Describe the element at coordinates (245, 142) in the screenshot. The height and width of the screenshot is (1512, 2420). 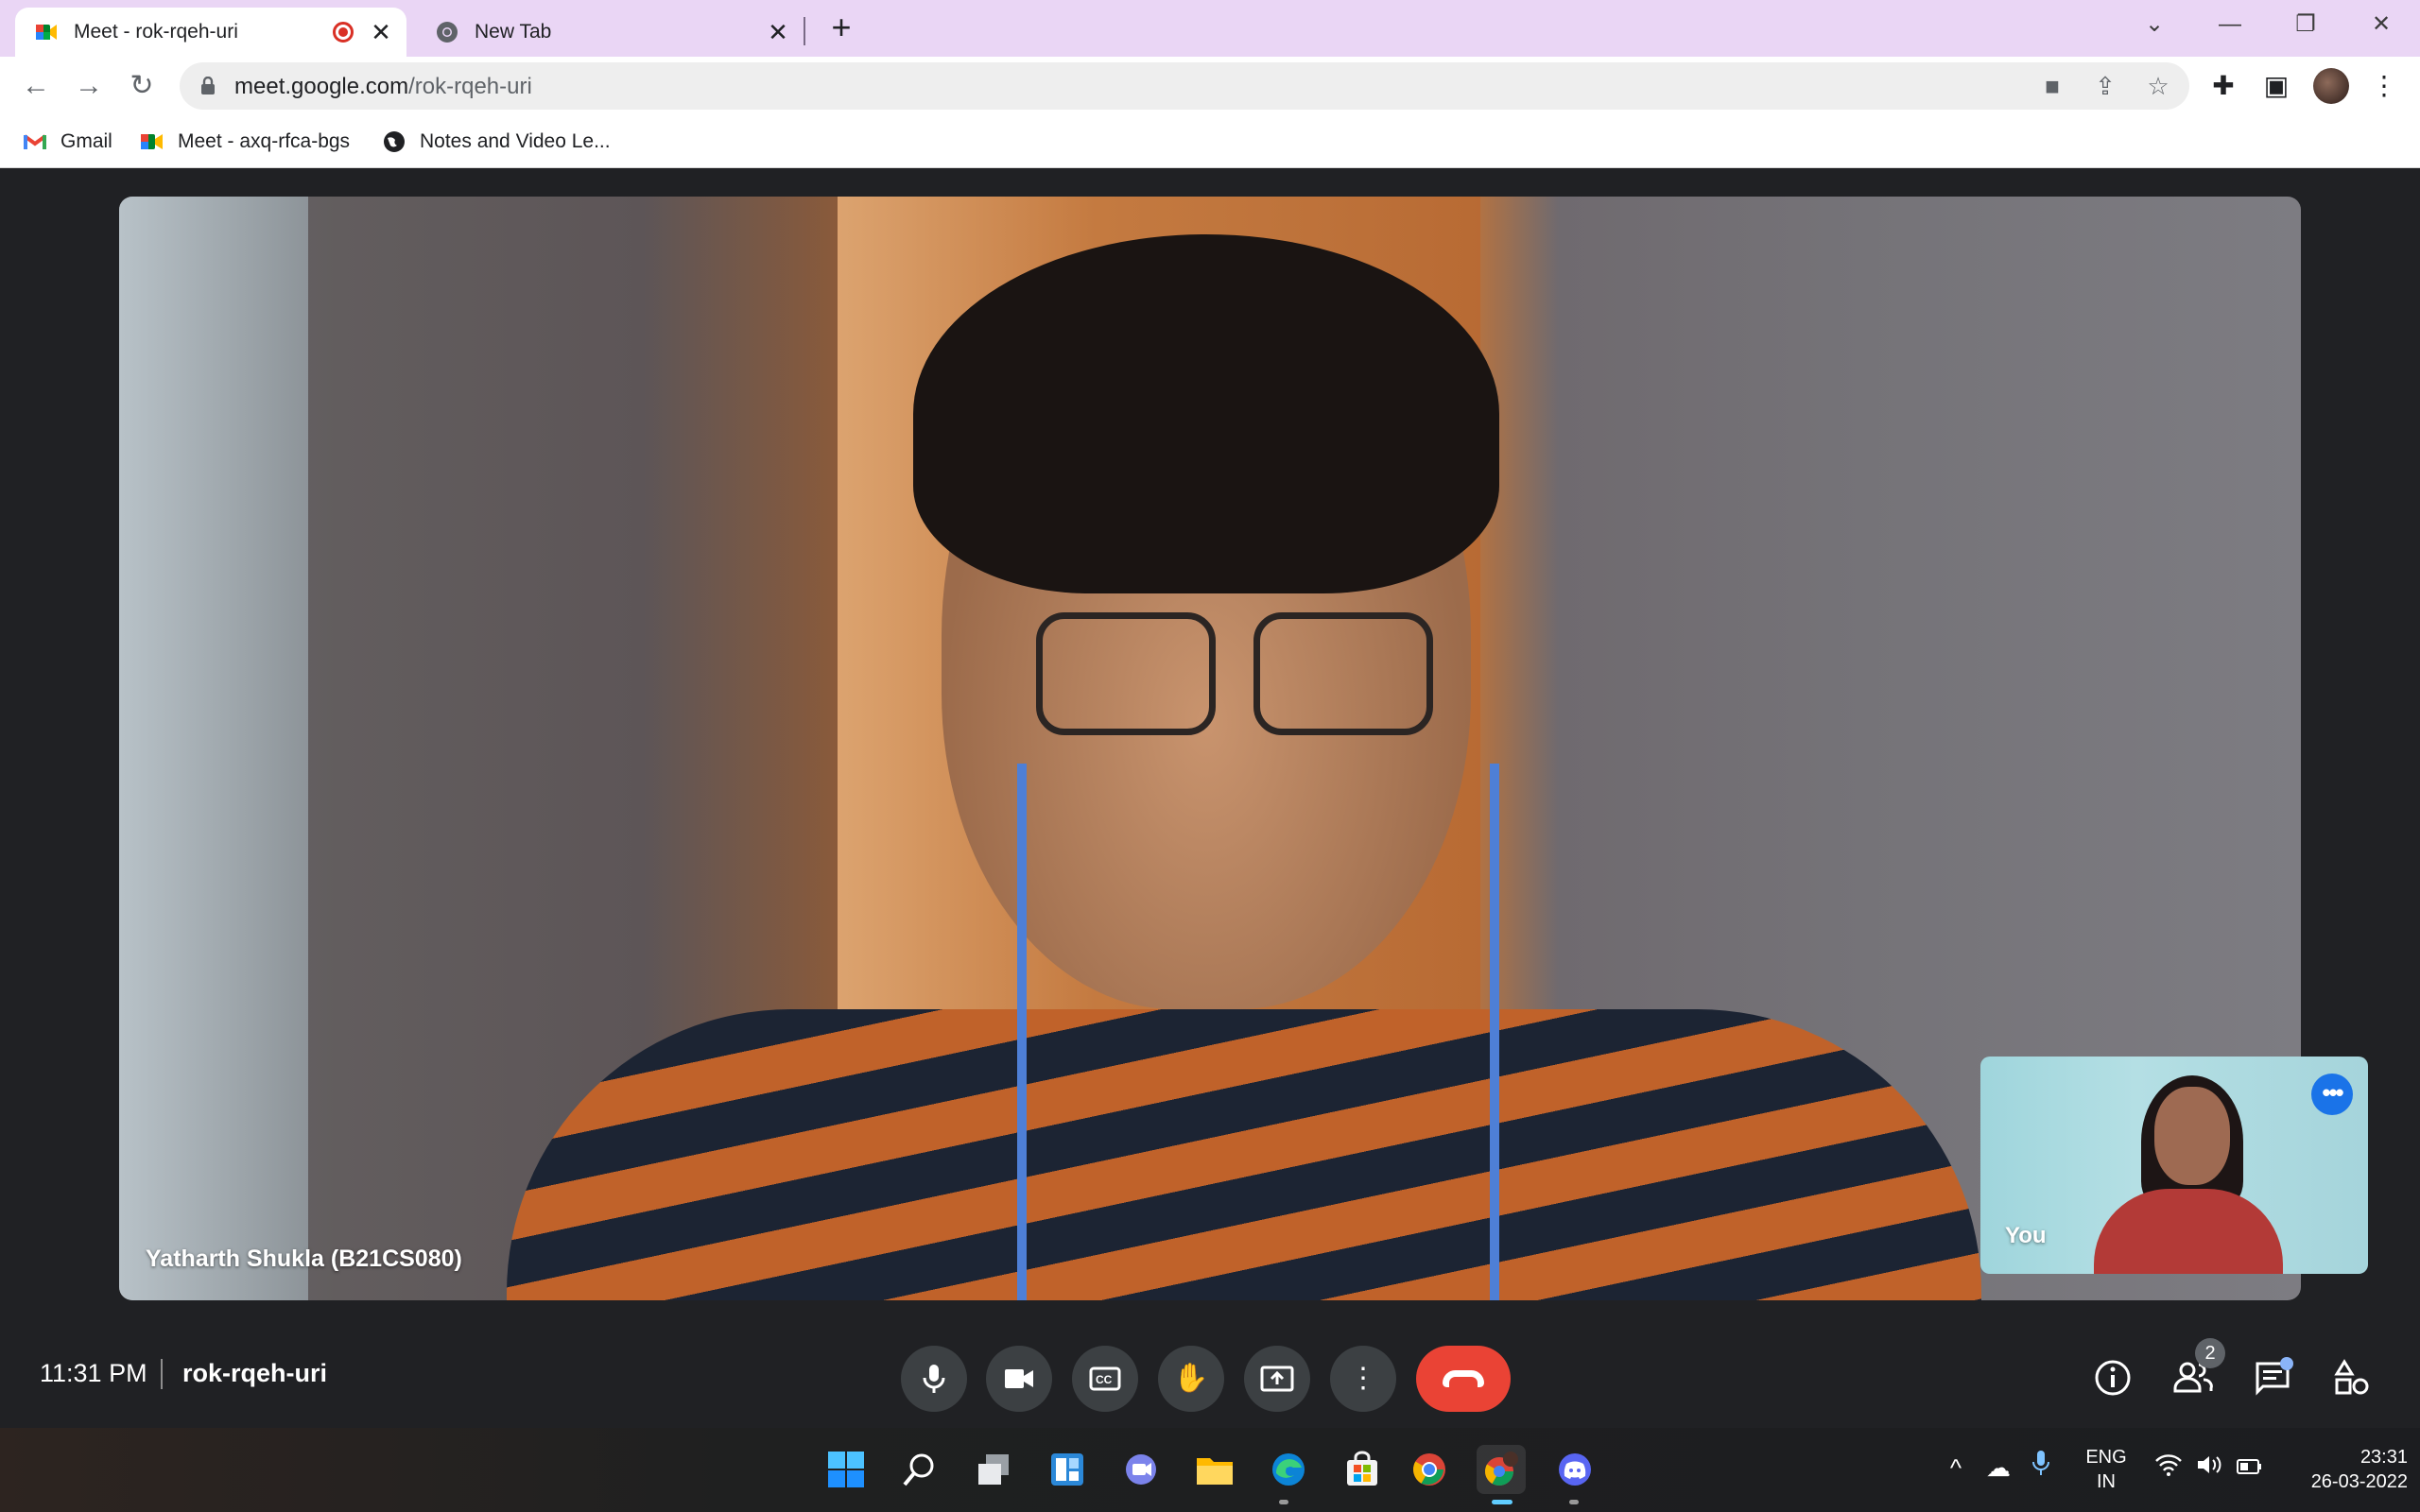
I see `bookmark-meet: Meet - axq-rfca-bgs` at that location.